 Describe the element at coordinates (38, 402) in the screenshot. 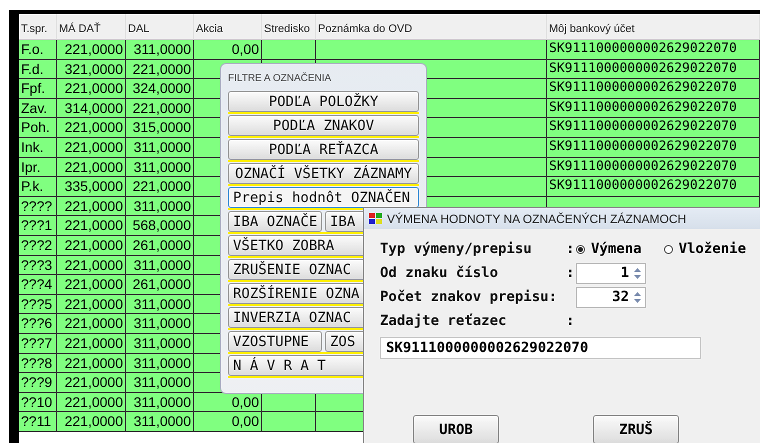

I see `table-cell: ??10` at that location.